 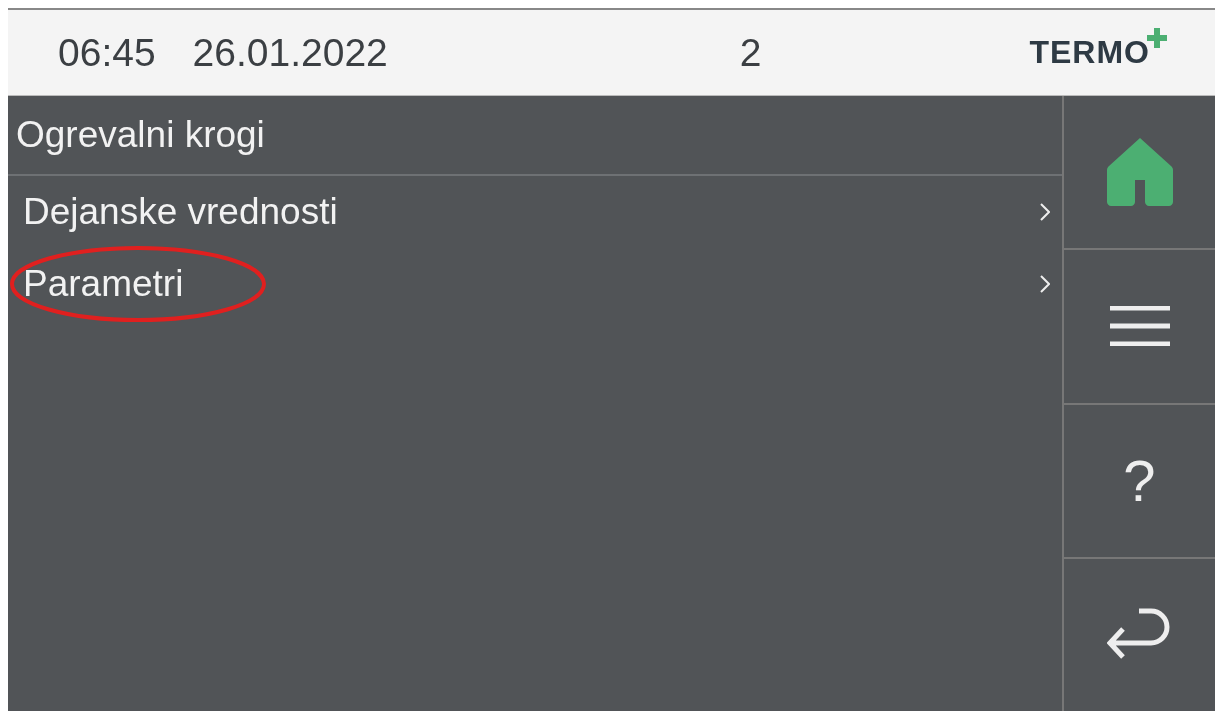 What do you see at coordinates (750, 52) in the screenshot?
I see `status-count: 2` at bounding box center [750, 52].